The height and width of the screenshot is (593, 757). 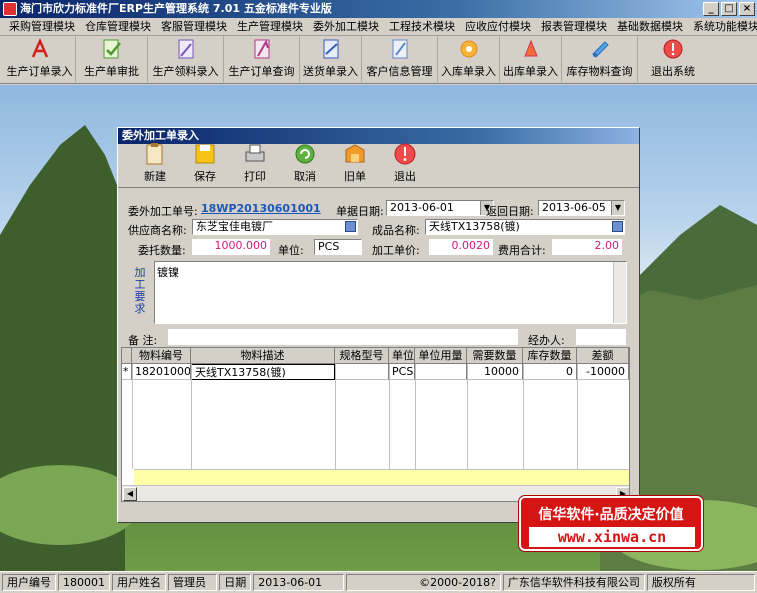 I want to click on vertical-scrollbar, so click(x=619, y=292).